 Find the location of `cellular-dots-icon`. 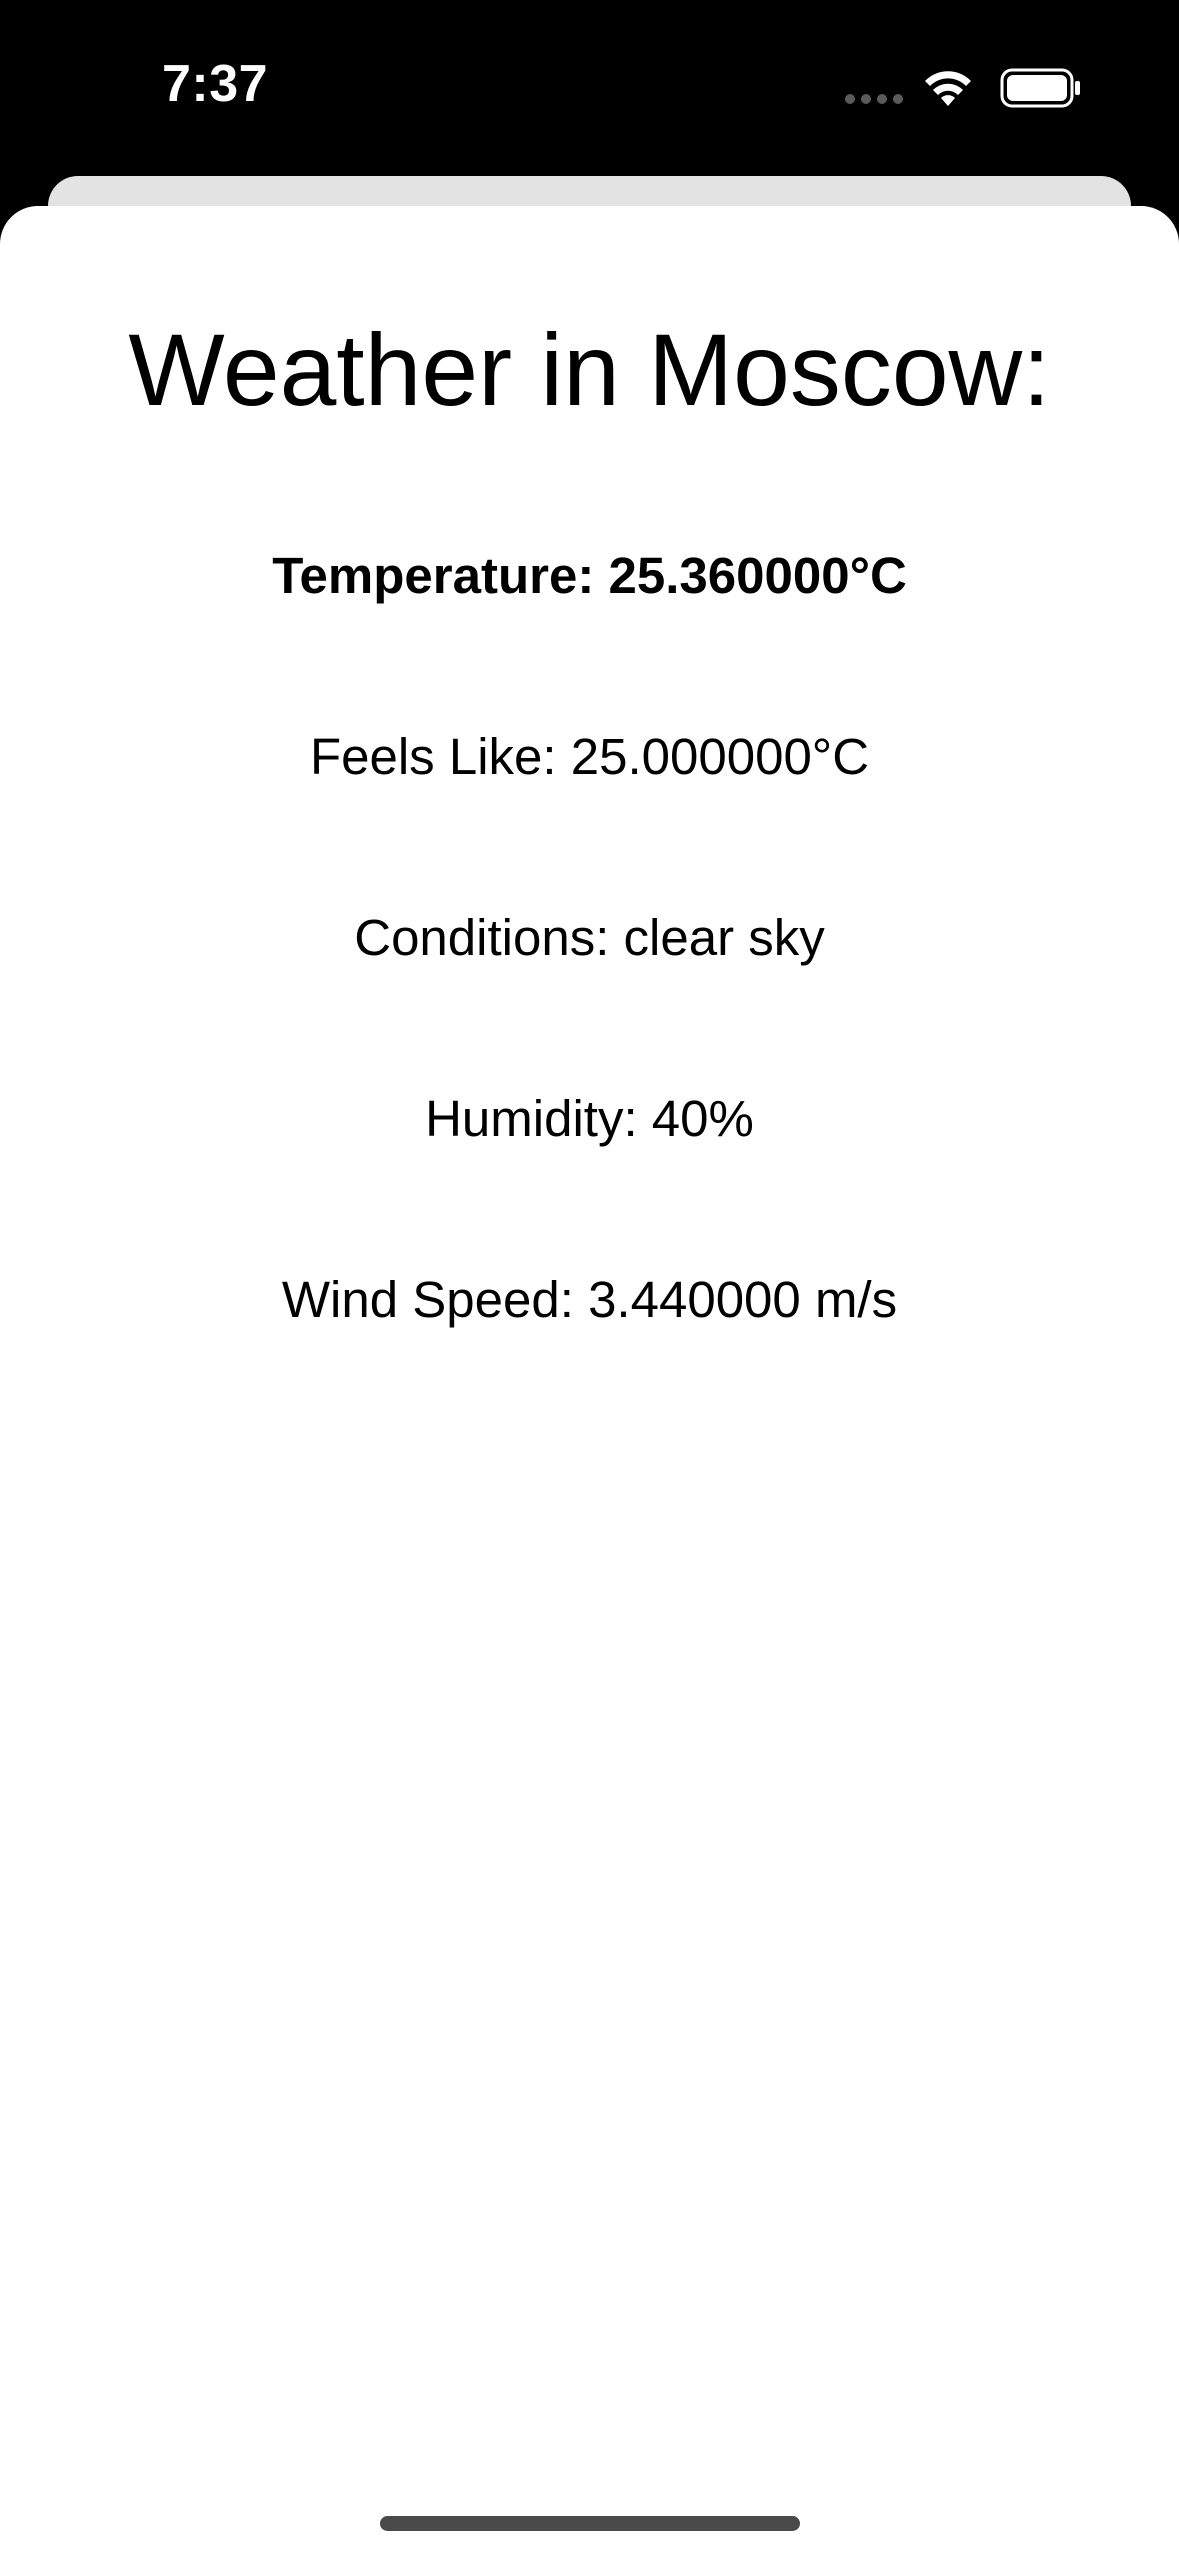

cellular-dots-icon is located at coordinates (875, 99).